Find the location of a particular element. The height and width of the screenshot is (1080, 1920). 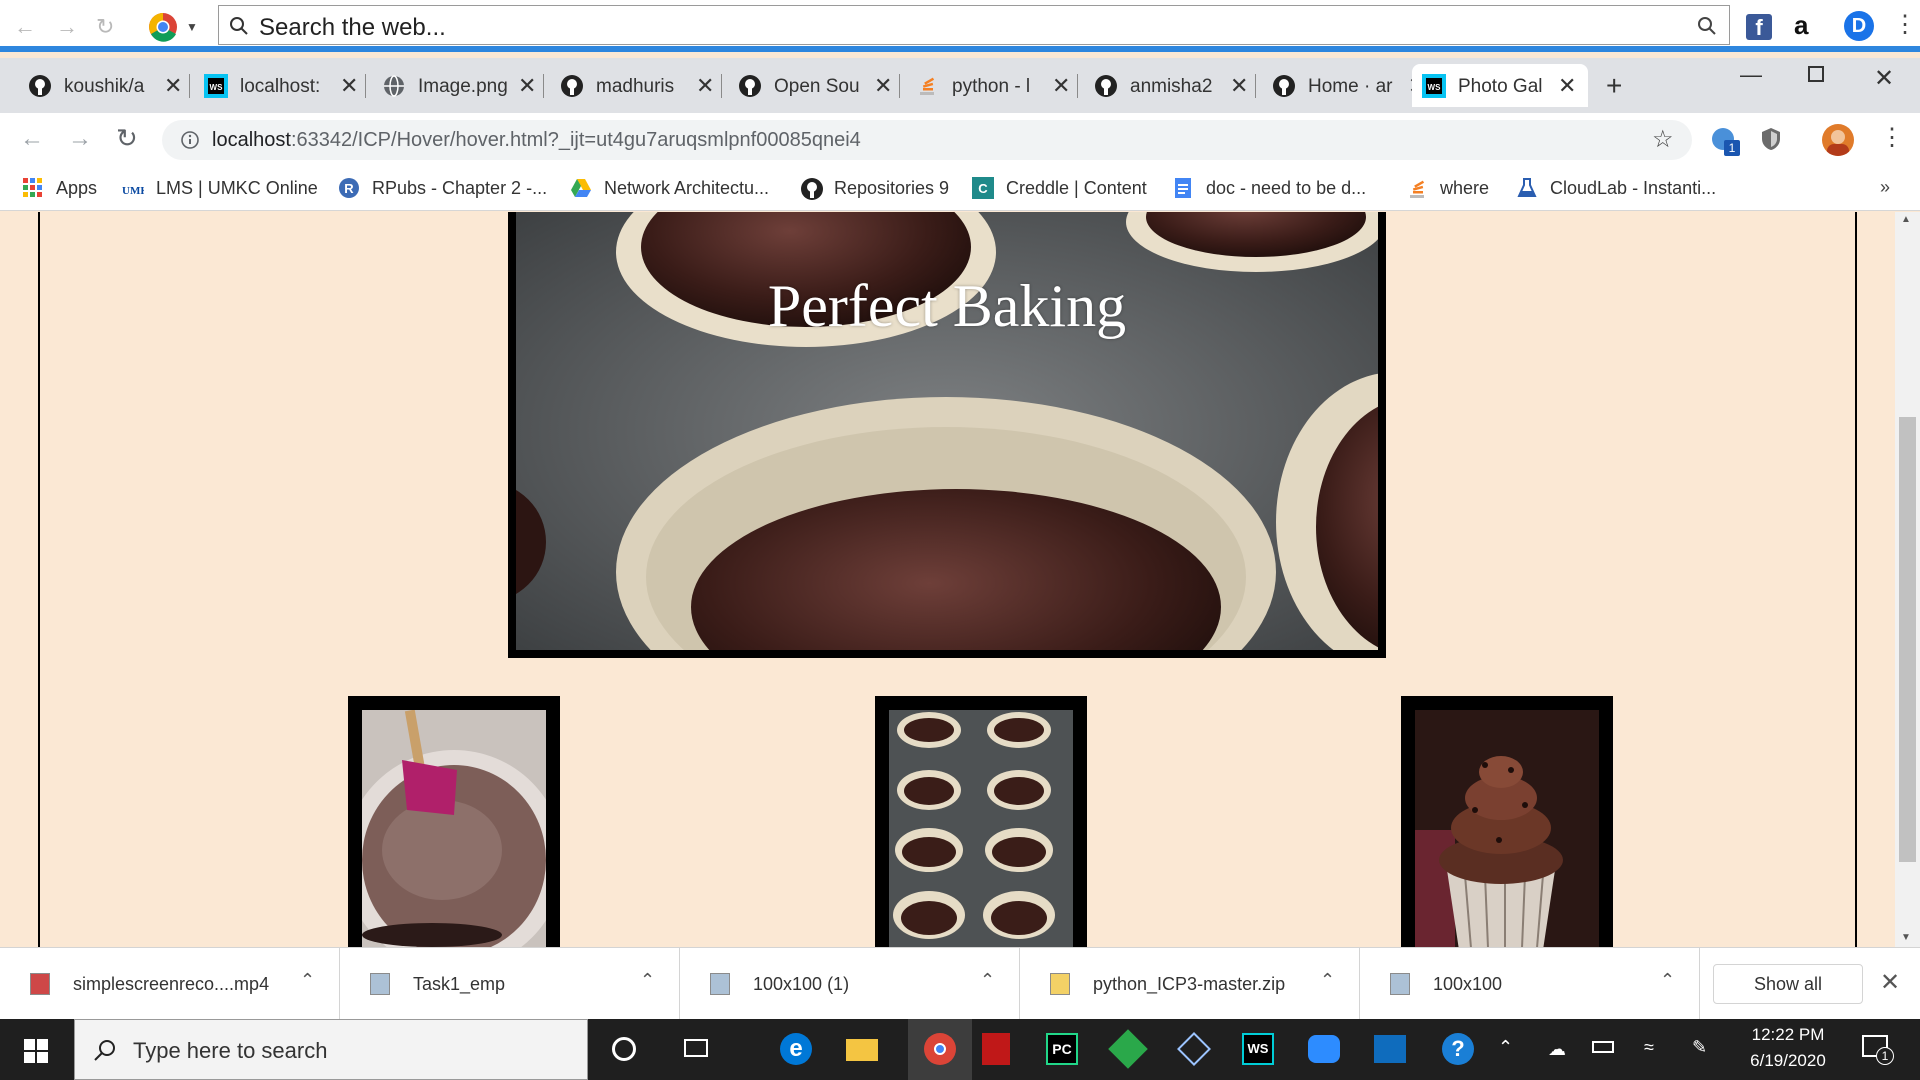

pycharm-icon: PC is located at coordinates (1062, 1049).